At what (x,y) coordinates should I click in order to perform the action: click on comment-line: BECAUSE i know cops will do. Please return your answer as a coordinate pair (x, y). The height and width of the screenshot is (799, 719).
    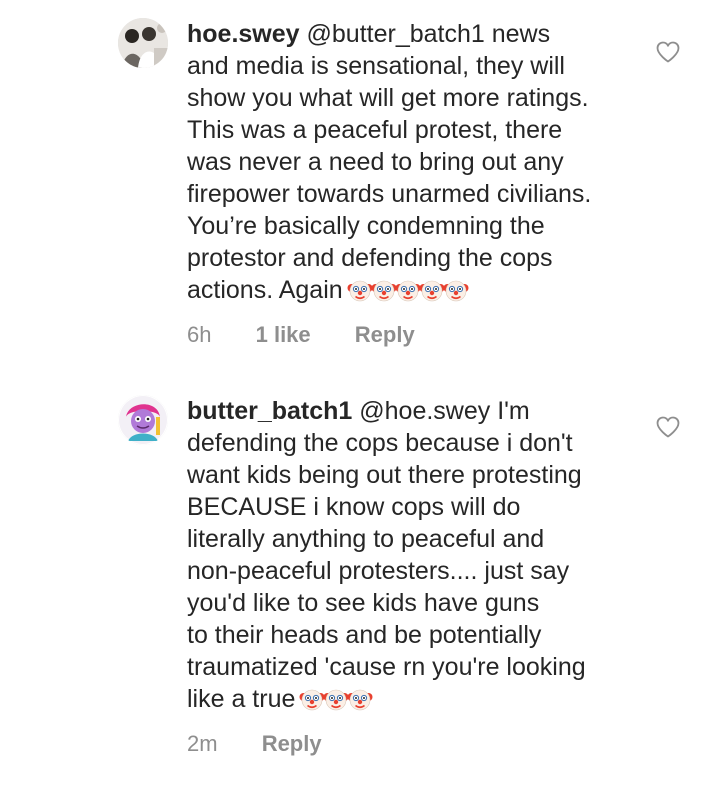
    Looking at the image, I should click on (354, 507).